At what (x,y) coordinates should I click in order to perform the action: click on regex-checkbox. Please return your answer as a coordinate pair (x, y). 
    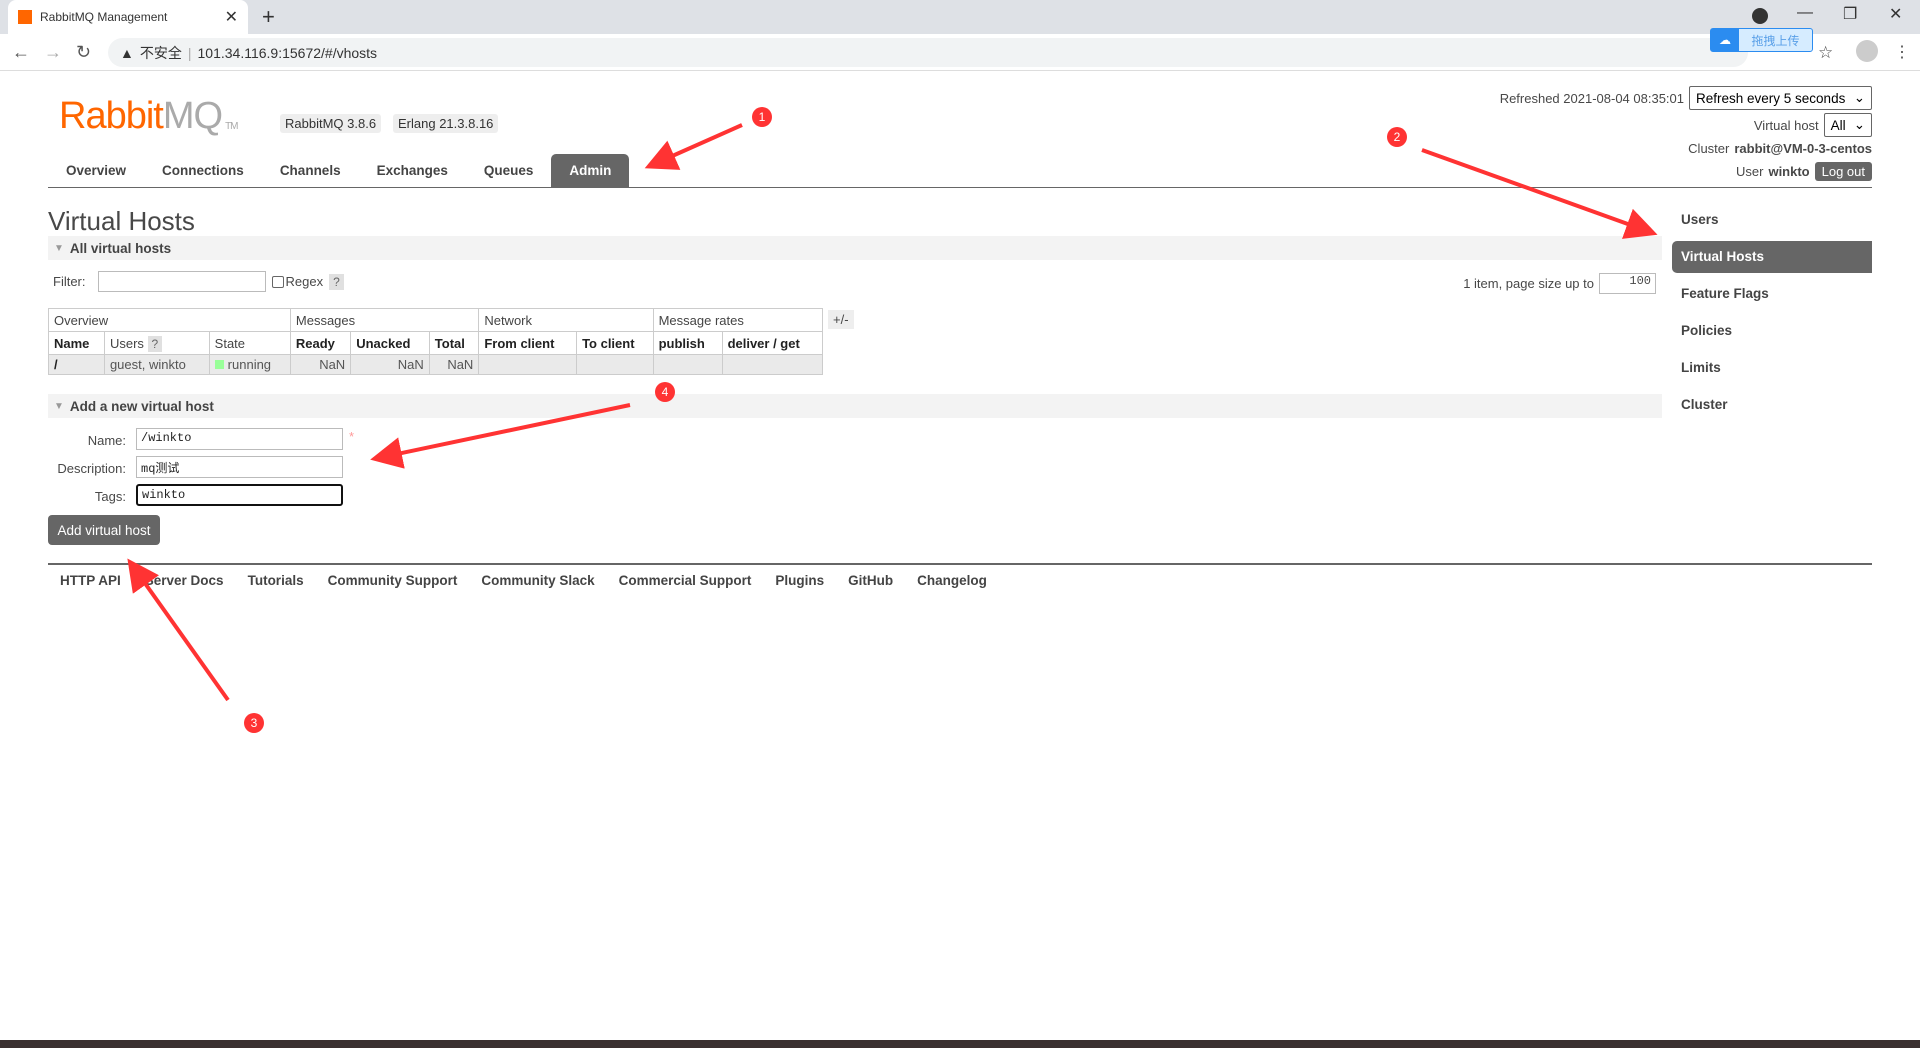
    Looking at the image, I should click on (277, 281).